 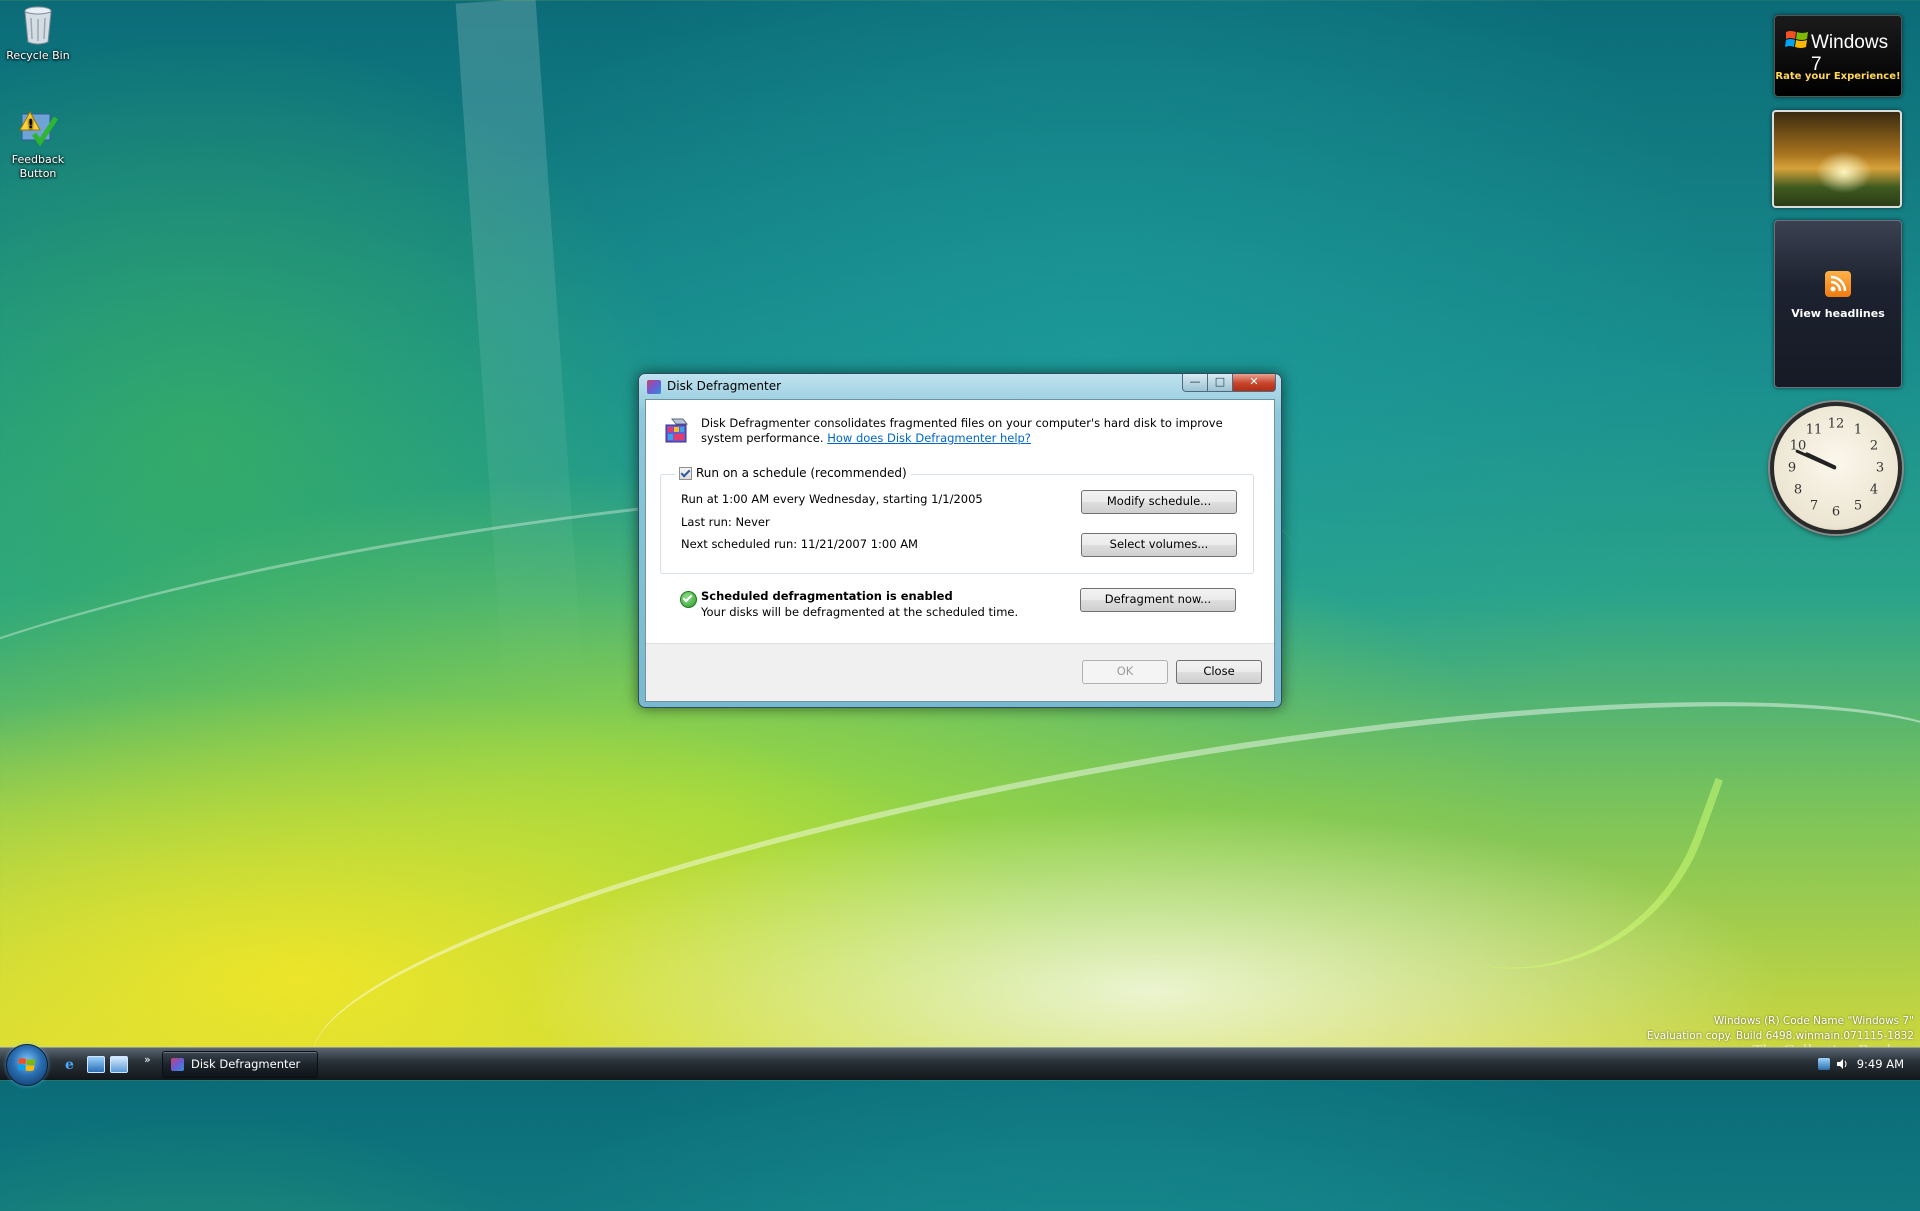 What do you see at coordinates (1816, 459) in the screenshot?
I see `clock-minute-hand` at bounding box center [1816, 459].